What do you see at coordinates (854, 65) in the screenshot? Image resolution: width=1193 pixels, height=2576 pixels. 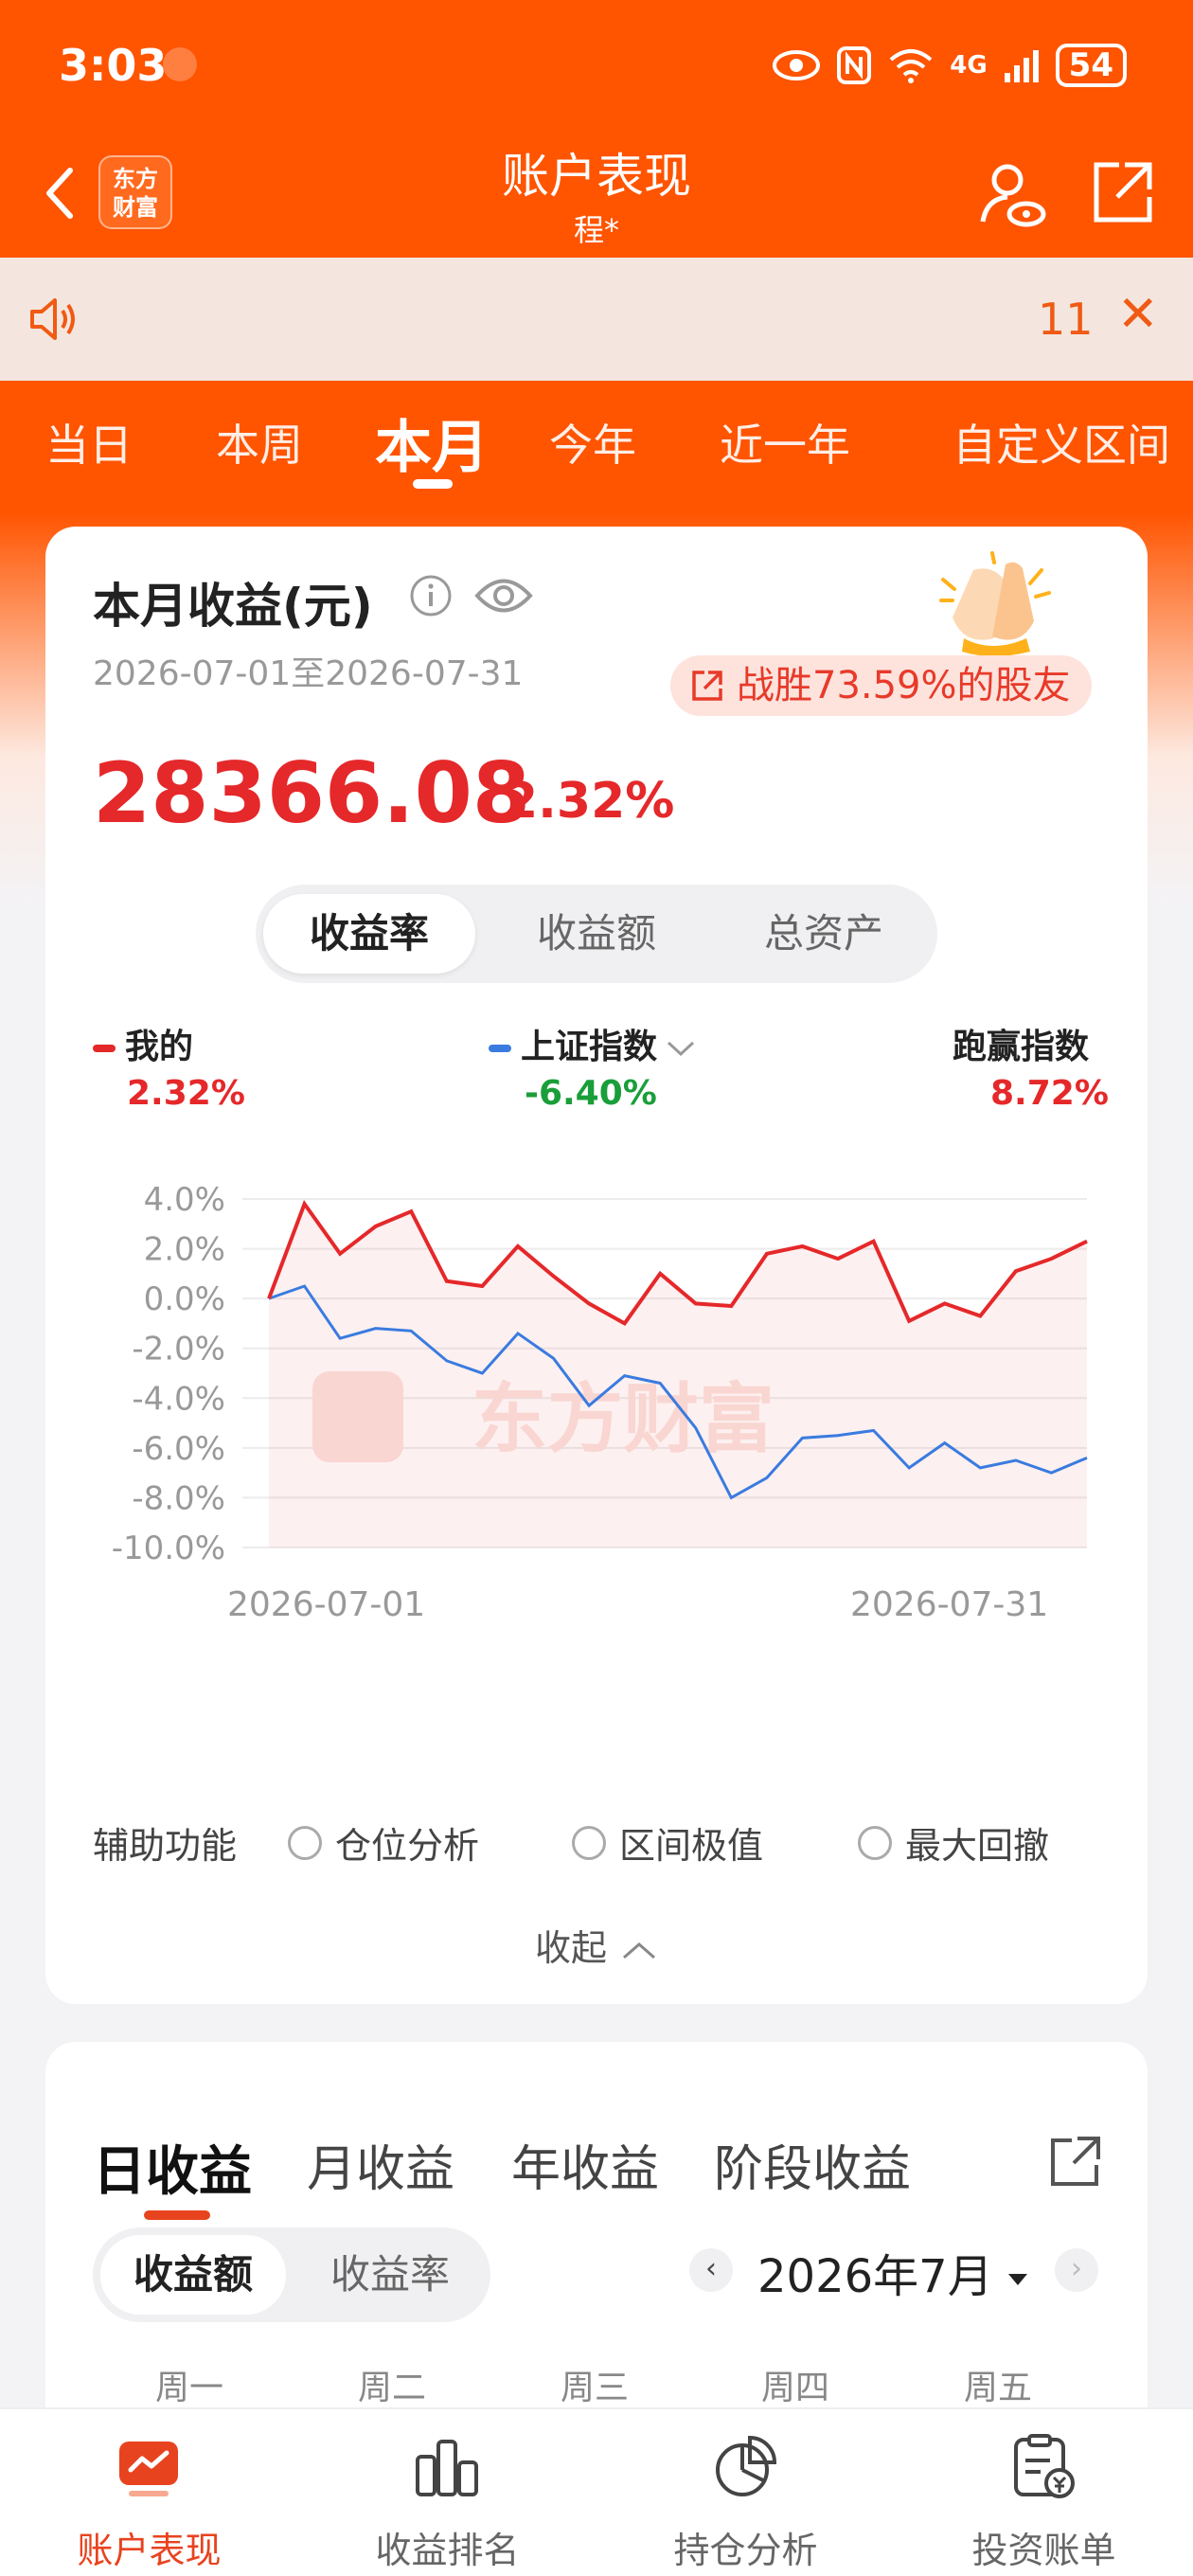 I see `nfc-icon` at bounding box center [854, 65].